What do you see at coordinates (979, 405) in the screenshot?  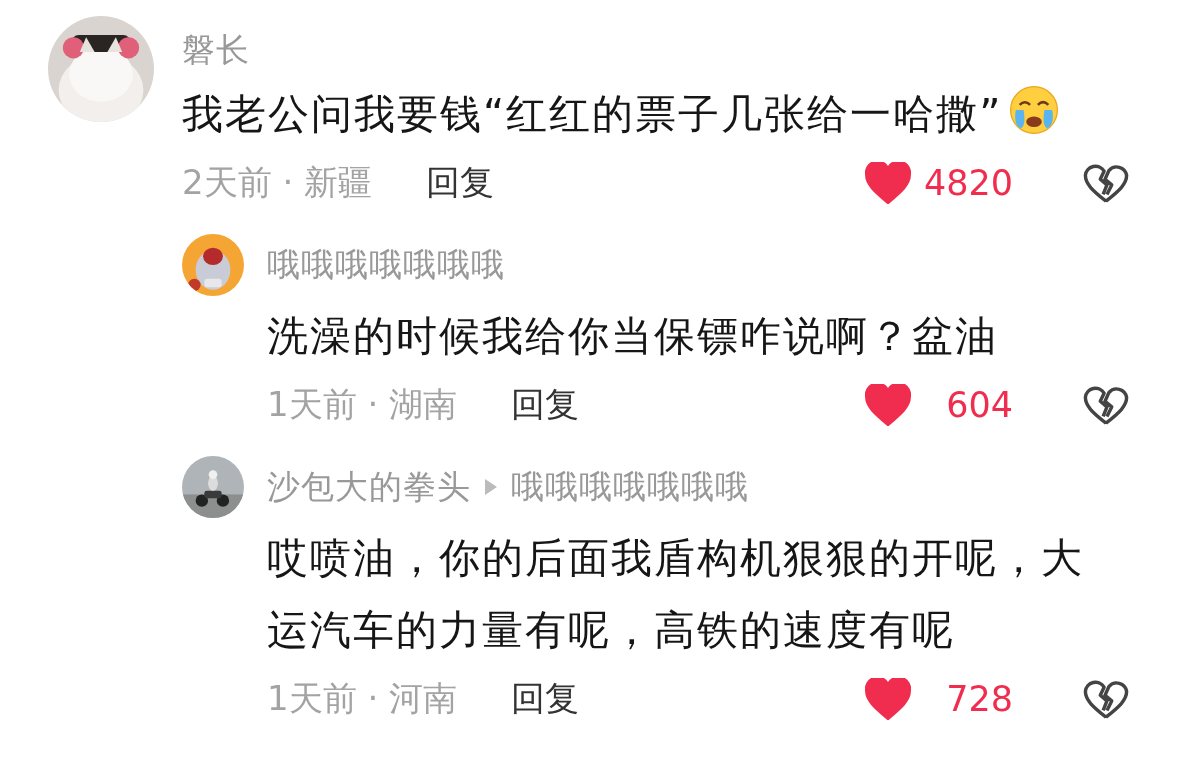 I see `like-count: 604` at bounding box center [979, 405].